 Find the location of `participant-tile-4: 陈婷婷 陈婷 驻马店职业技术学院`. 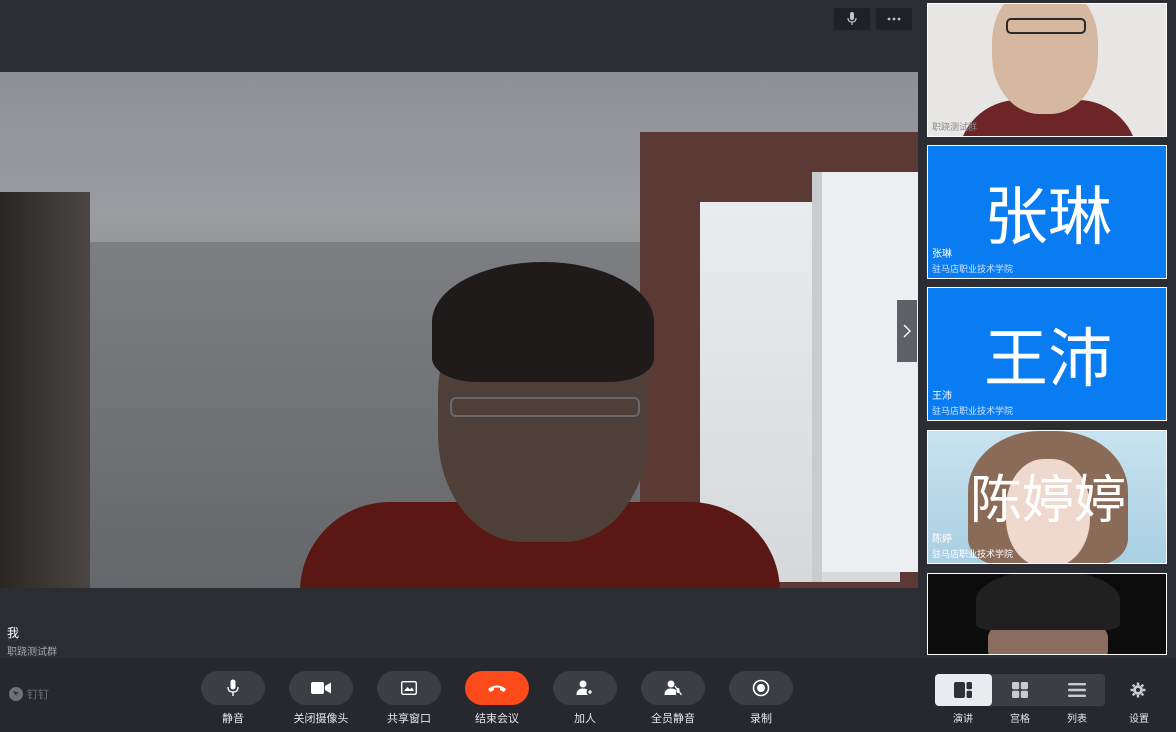

participant-tile-4: 陈婷婷 陈婷 驻马店职业技术学院 is located at coordinates (1047, 497).